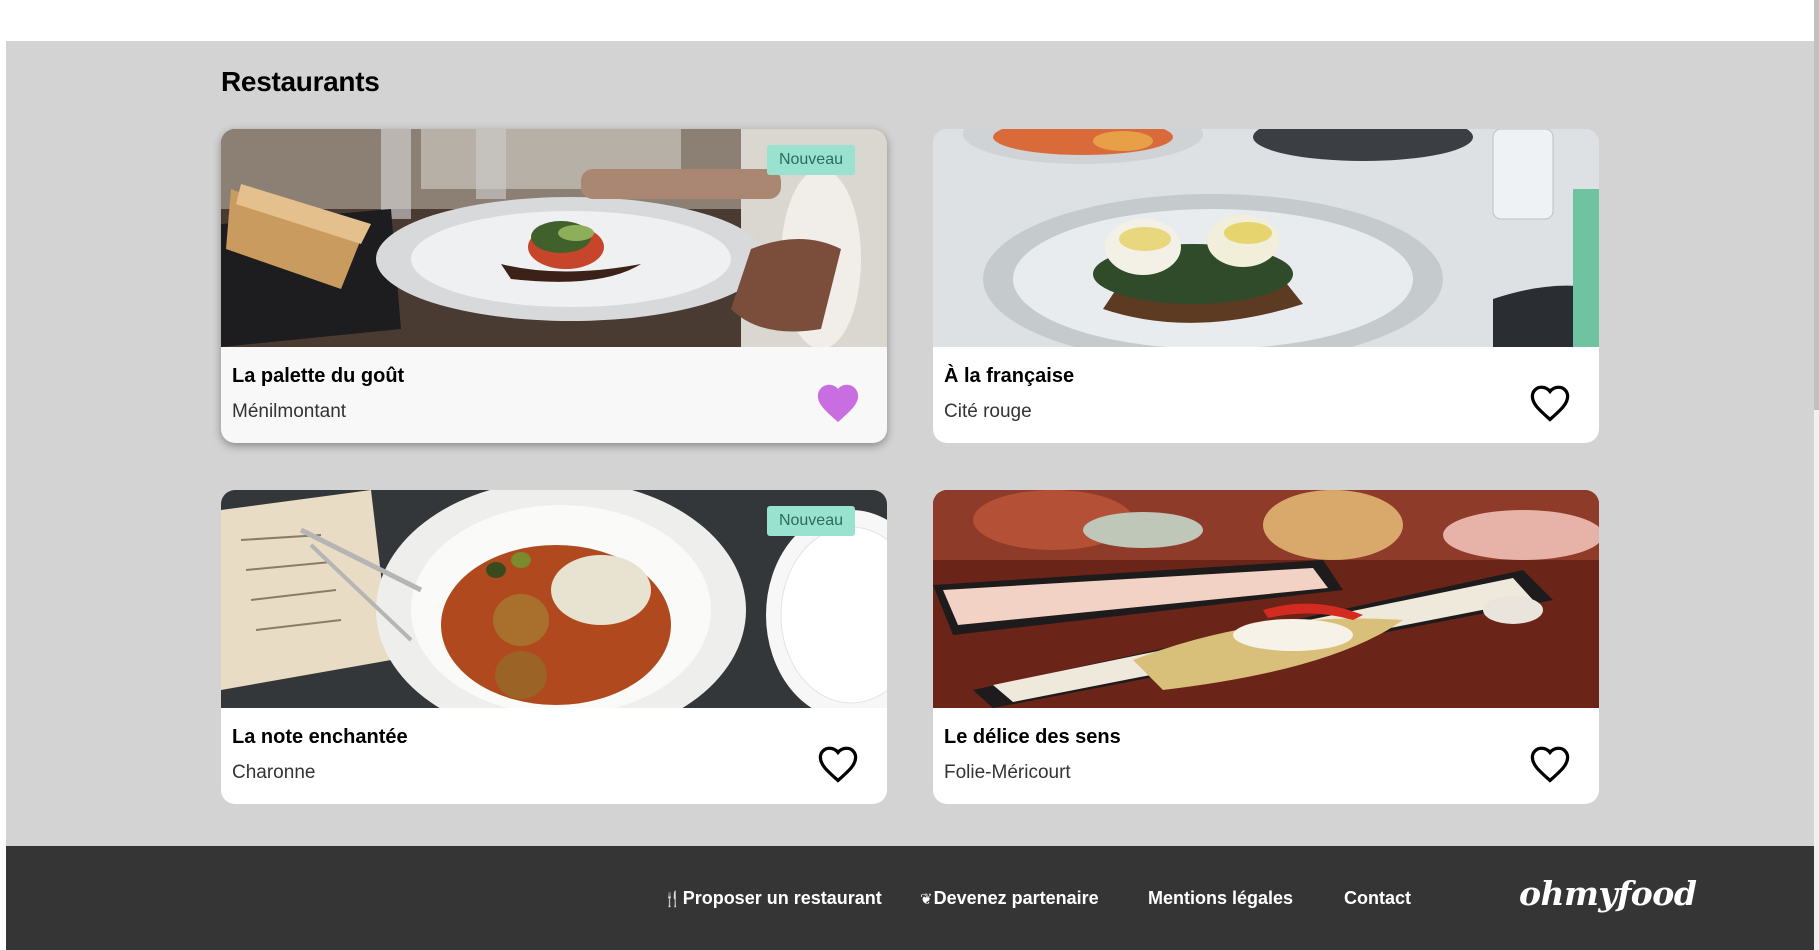 The width and height of the screenshot is (1819, 950). What do you see at coordinates (1608, 893) in the screenshot?
I see `logo: ohmyfood` at bounding box center [1608, 893].